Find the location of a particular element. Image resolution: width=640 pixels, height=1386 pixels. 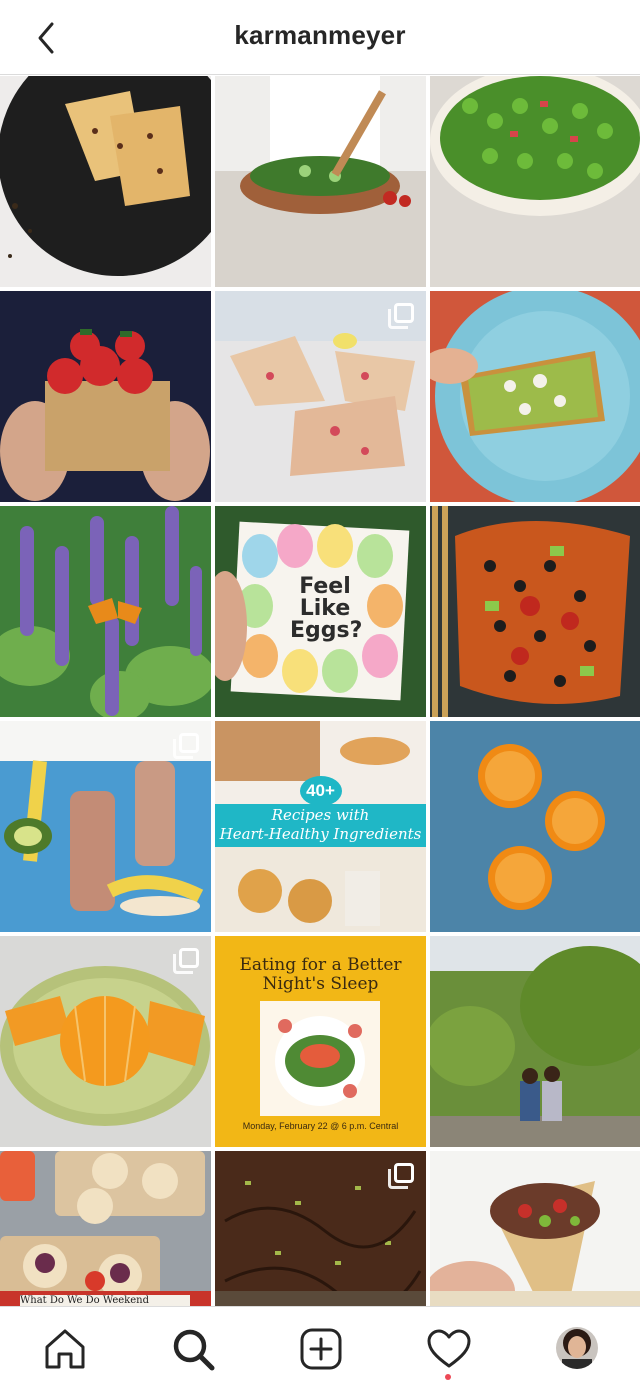

post-image-scones is located at coordinates (105, 181).